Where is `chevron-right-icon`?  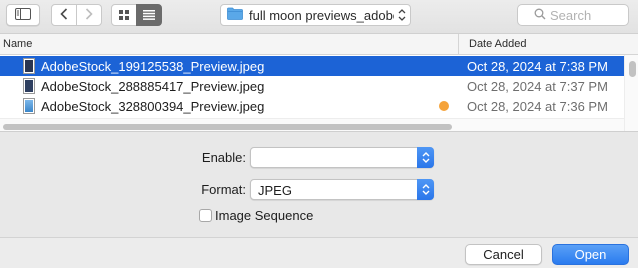
chevron-right-icon is located at coordinates (89, 15).